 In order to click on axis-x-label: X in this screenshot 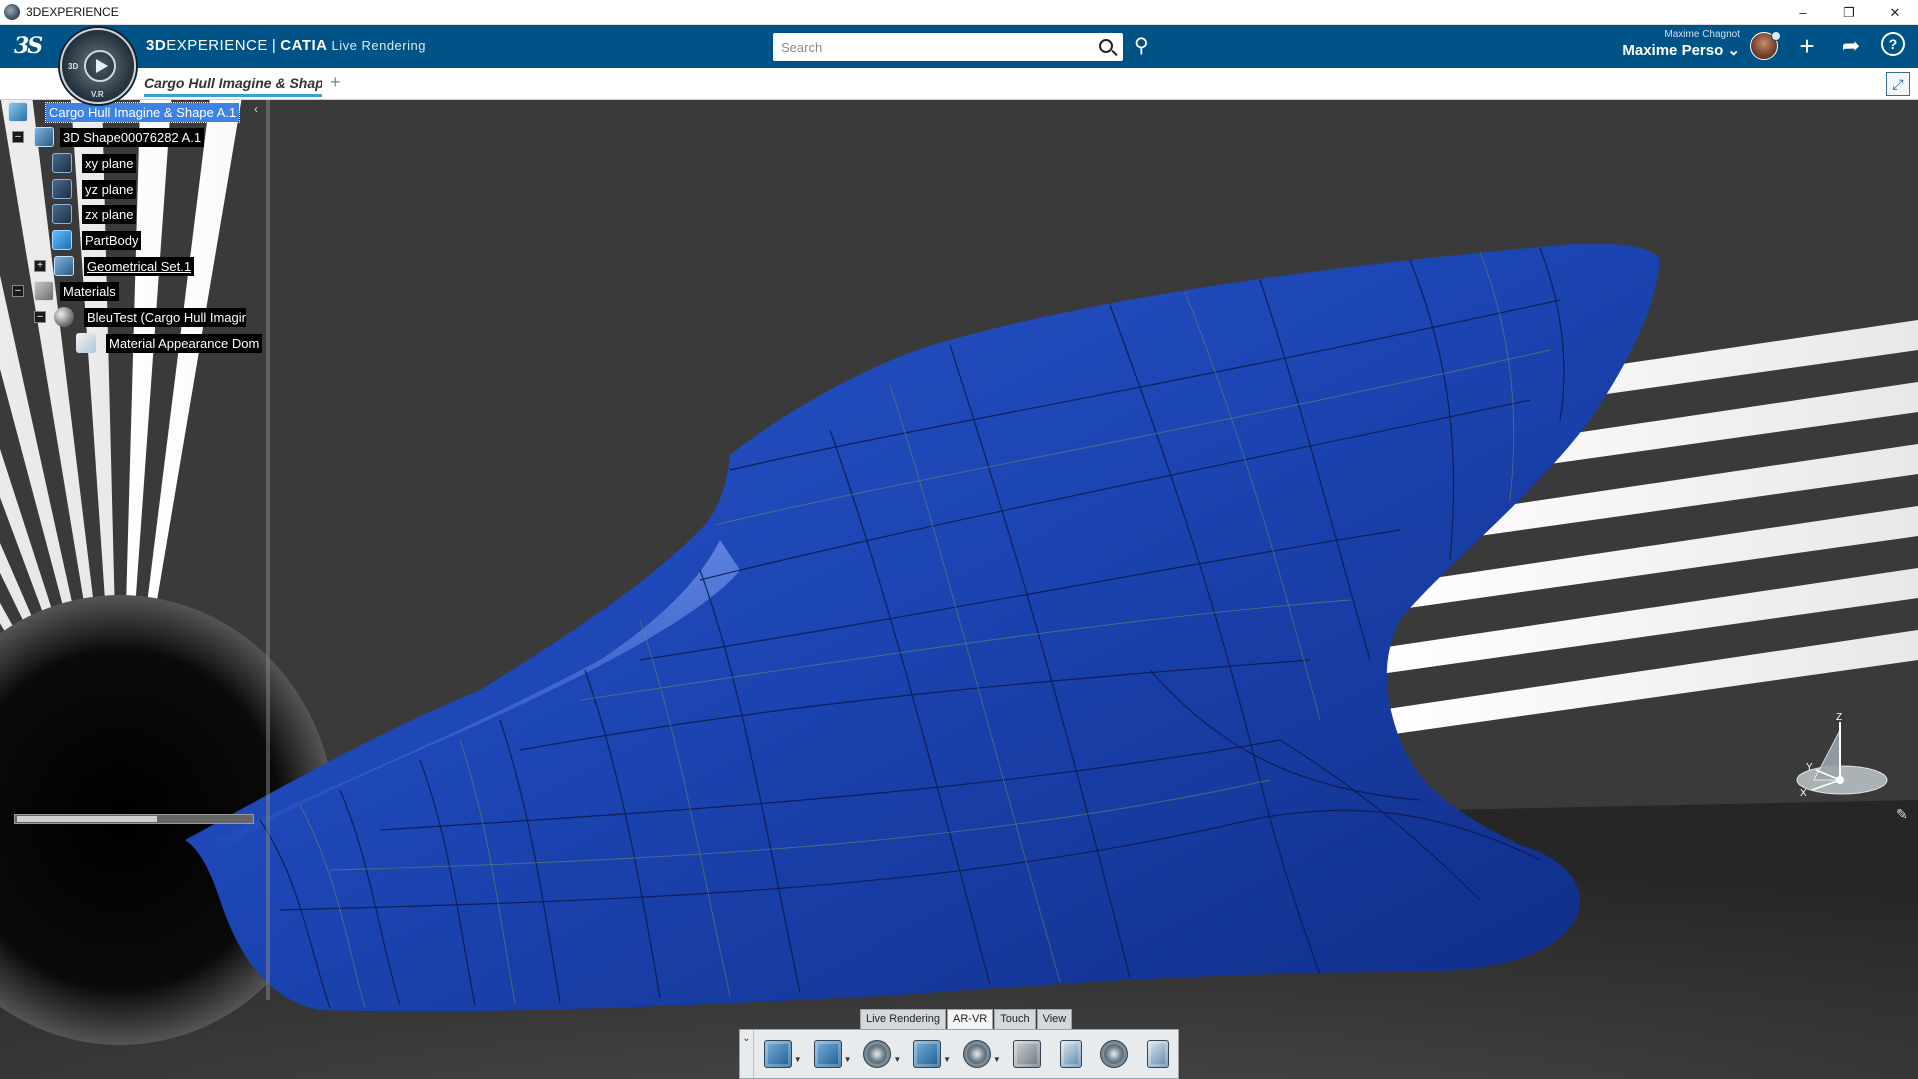, I will do `click(1803, 793)`.